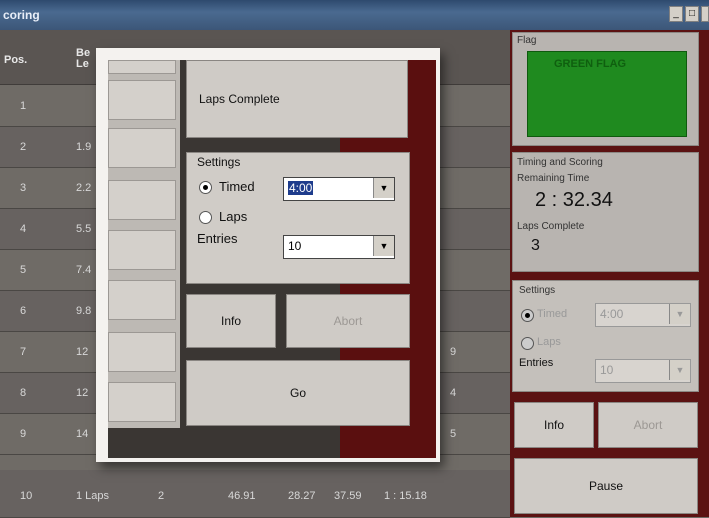  What do you see at coordinates (527, 40) in the screenshot?
I see `flag-legend: Flag` at bounding box center [527, 40].